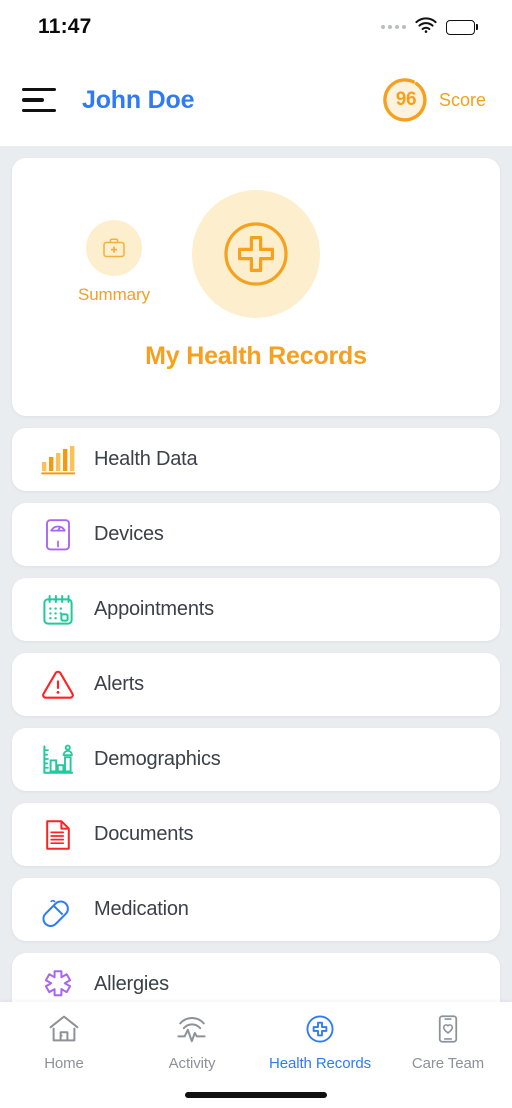  Describe the element at coordinates (256, 459) in the screenshot. I see `record-row-health-data: Health Data` at that location.